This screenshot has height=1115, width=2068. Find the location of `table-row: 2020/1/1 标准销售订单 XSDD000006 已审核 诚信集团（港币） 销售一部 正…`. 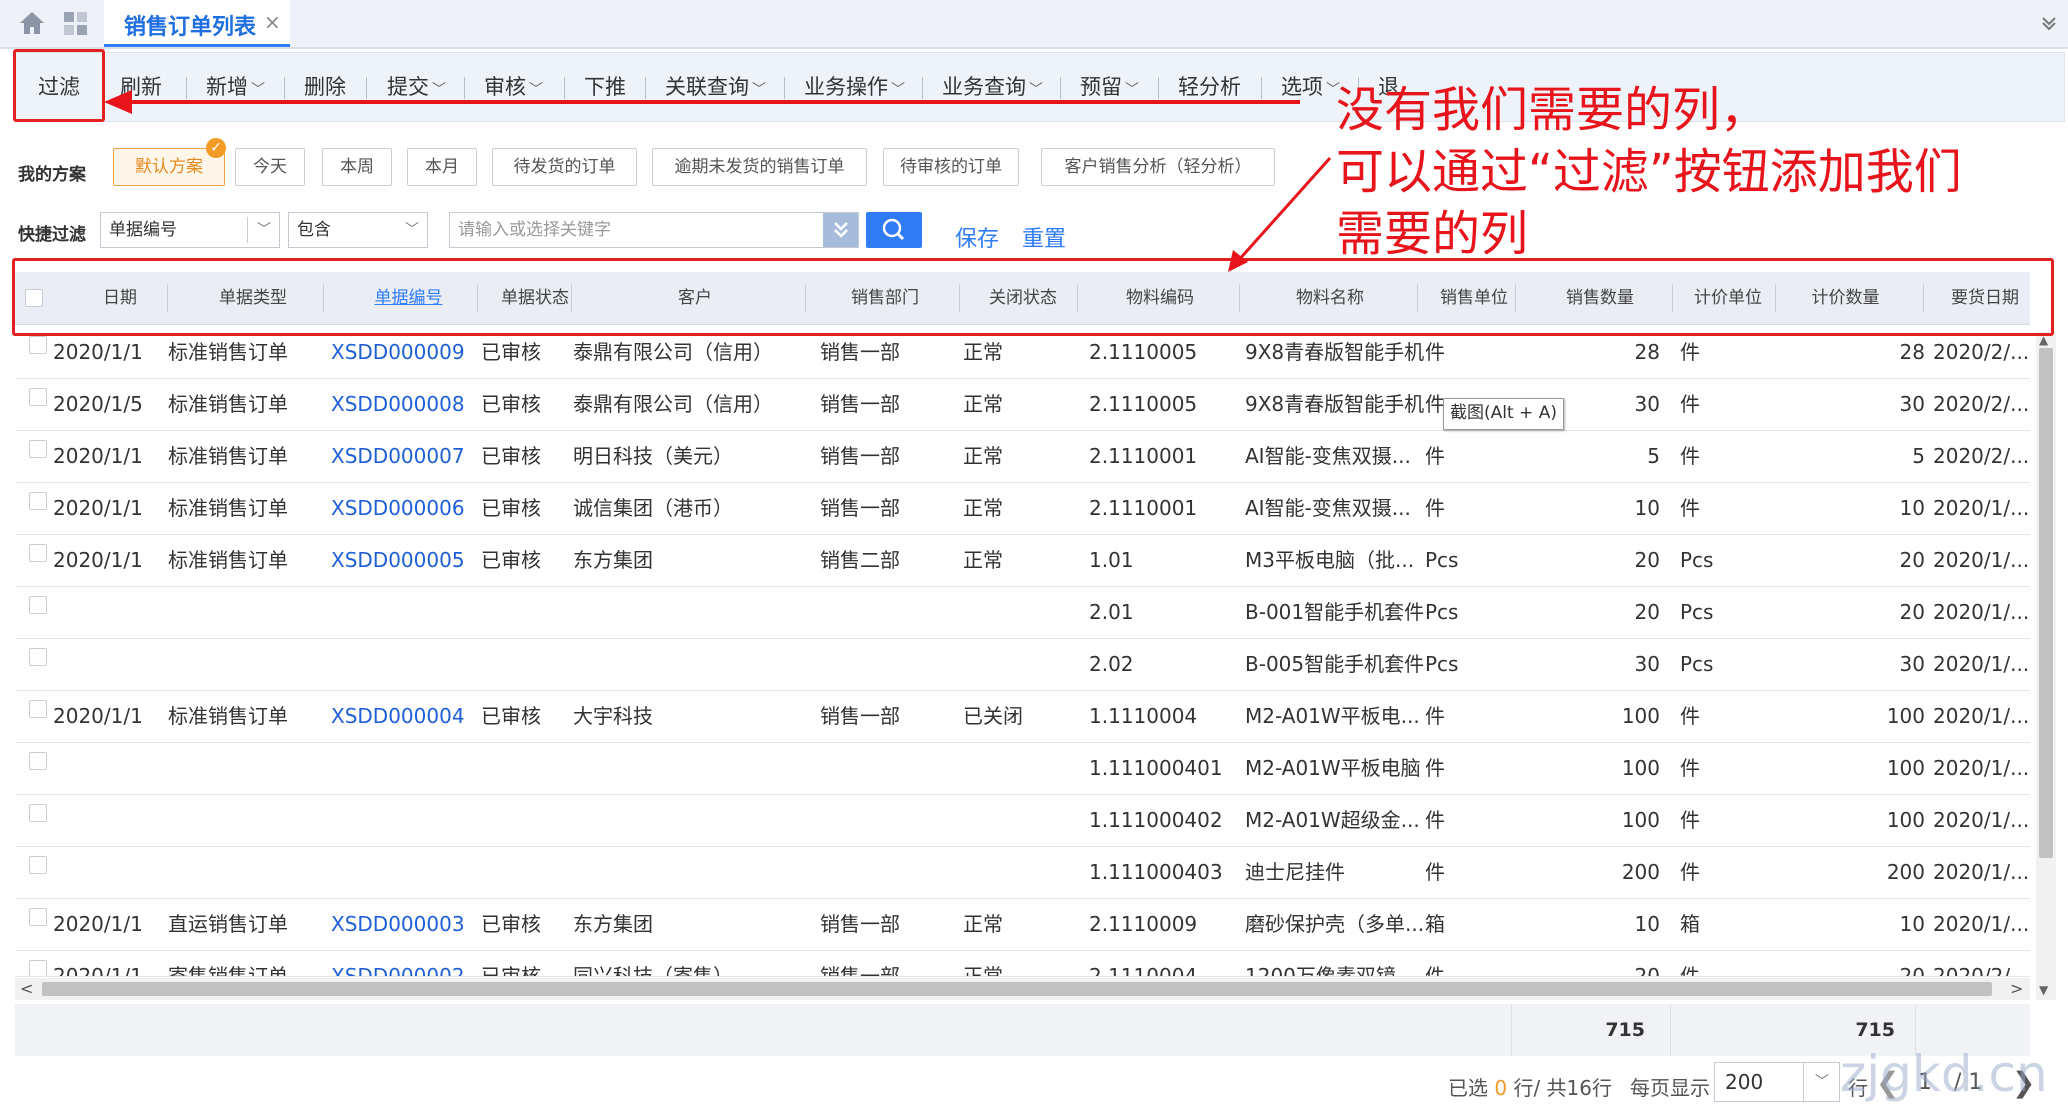

table-row: 2020/1/1 标准销售订单 XSDD000006 已审核 诚信集团（港币） 销售一部 正… is located at coordinates (1022, 508).